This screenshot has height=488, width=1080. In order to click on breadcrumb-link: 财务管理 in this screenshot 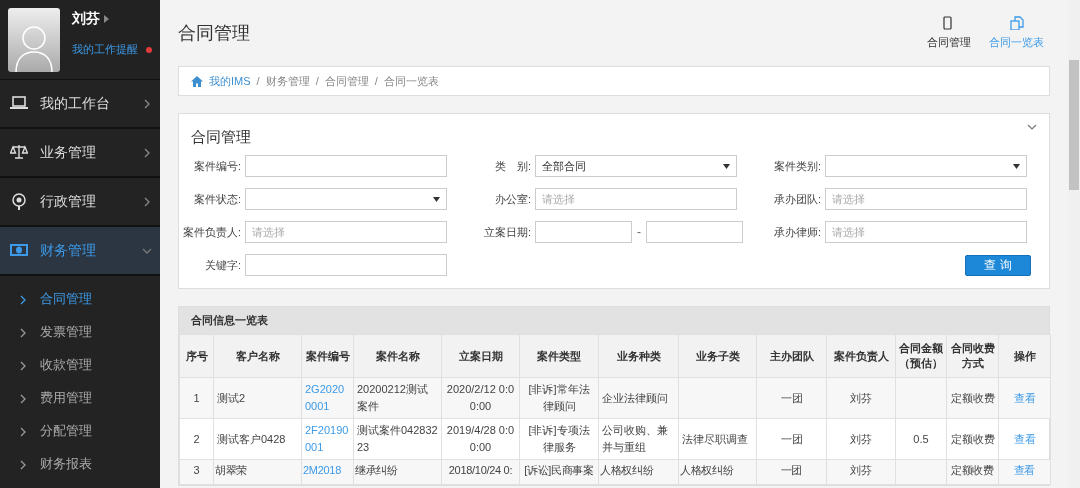, I will do `click(287, 81)`.